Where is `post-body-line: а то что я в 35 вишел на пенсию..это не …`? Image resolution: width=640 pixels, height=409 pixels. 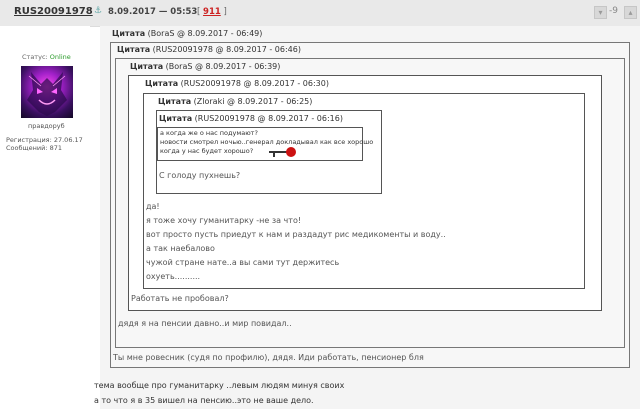 post-body-line: а то что я в 35 вишел на пенсию..это не … is located at coordinates (204, 400).